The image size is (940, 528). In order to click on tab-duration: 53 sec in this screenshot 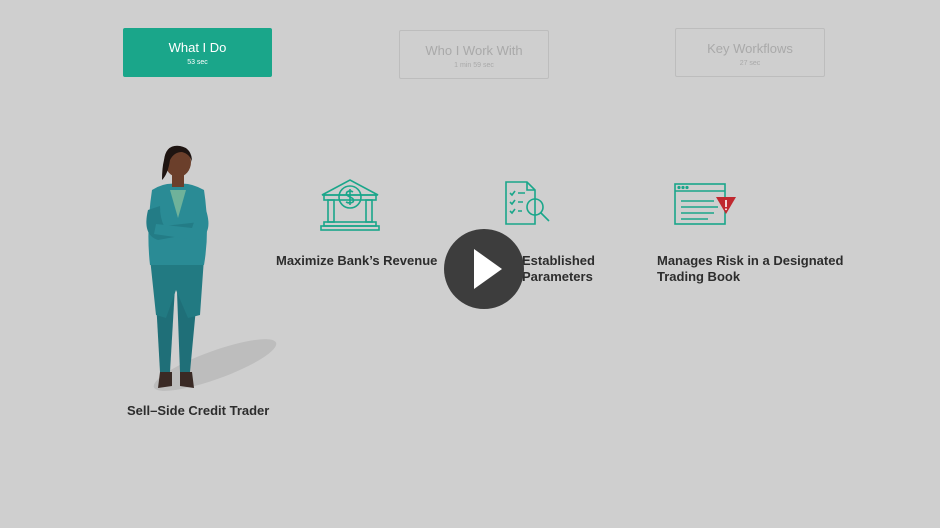, I will do `click(197, 62)`.